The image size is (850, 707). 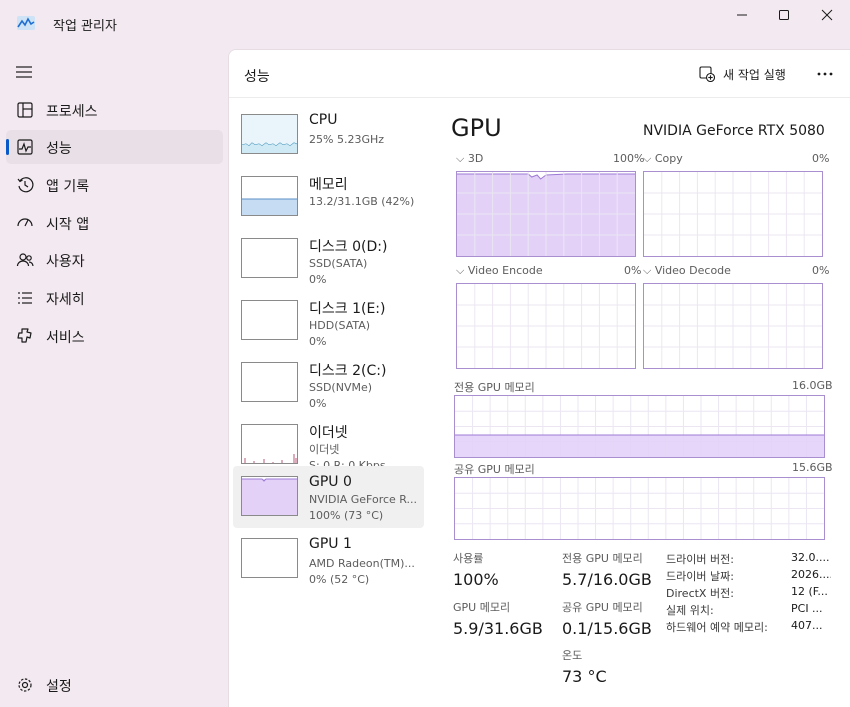 I want to click on shared-memory-max: 15.6GB, so click(x=812, y=467).